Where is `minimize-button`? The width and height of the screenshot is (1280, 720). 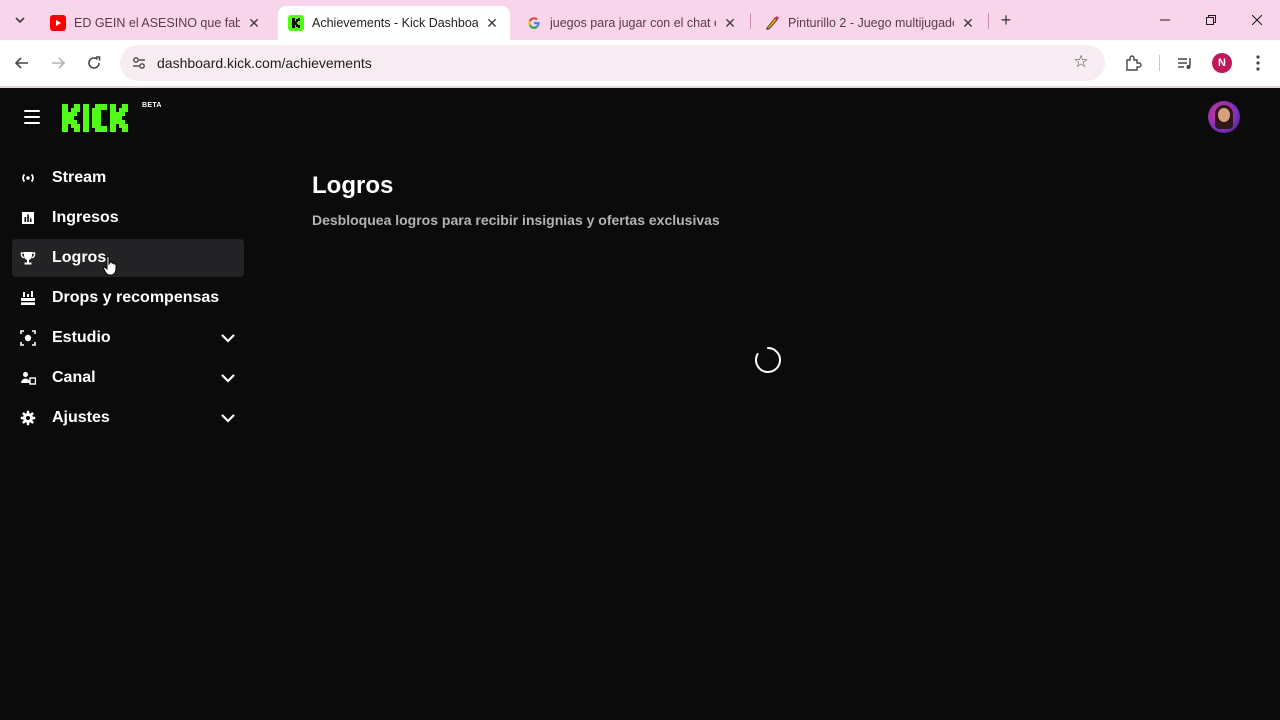 minimize-button is located at coordinates (1165, 20).